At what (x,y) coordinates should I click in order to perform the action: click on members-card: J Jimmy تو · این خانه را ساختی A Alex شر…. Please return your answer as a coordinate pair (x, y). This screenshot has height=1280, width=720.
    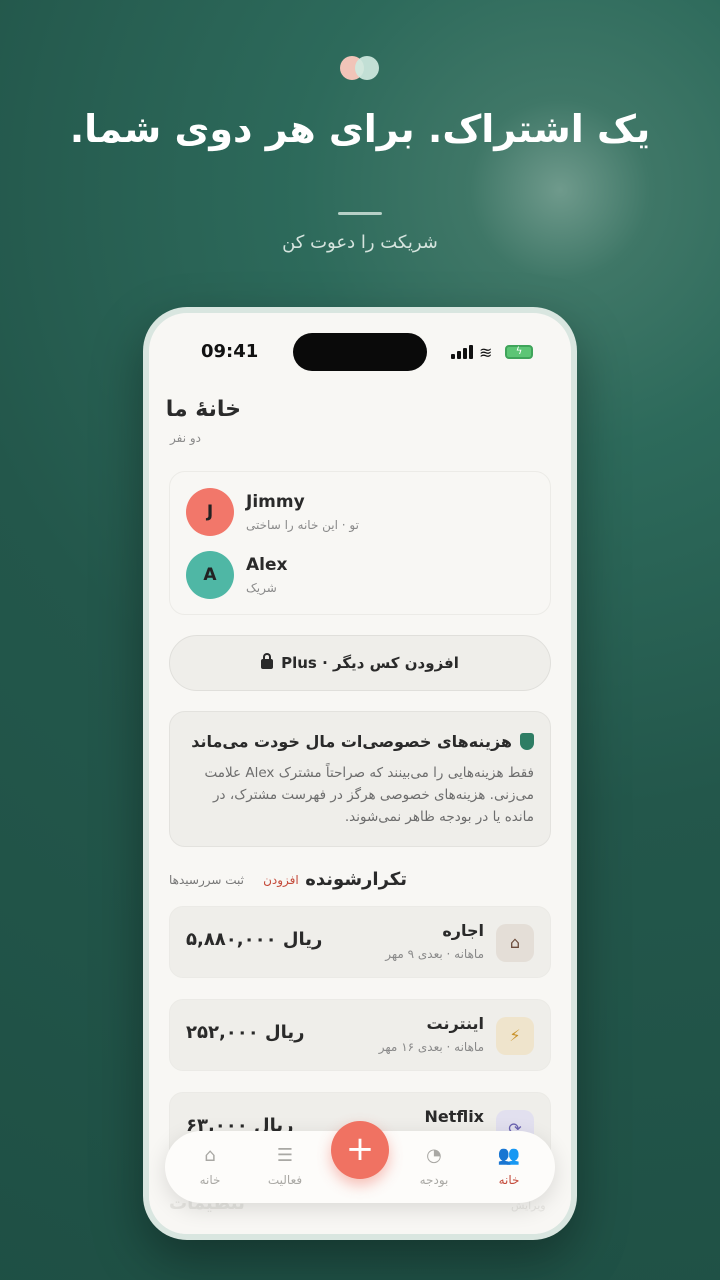
    Looking at the image, I should click on (360, 543).